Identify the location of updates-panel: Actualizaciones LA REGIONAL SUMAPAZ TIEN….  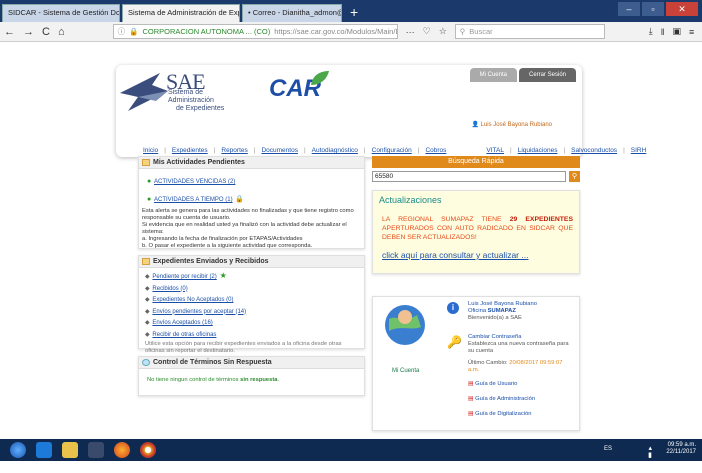
(476, 232).